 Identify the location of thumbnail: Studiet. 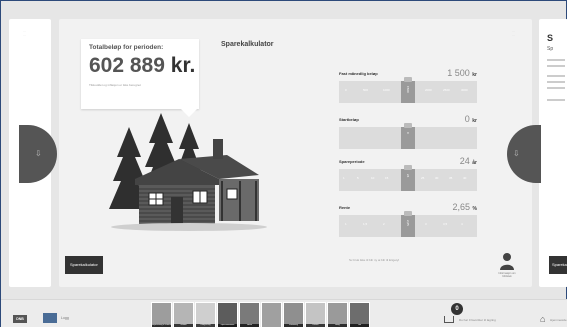
(183, 314).